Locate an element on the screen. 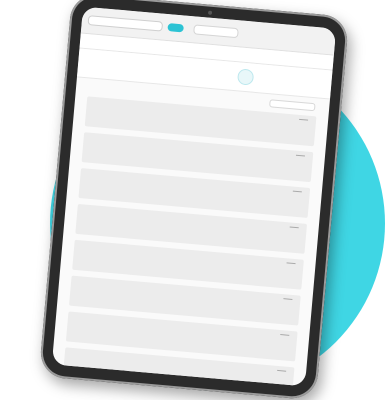 The height and width of the screenshot is (400, 385). sort-select is located at coordinates (292, 105).